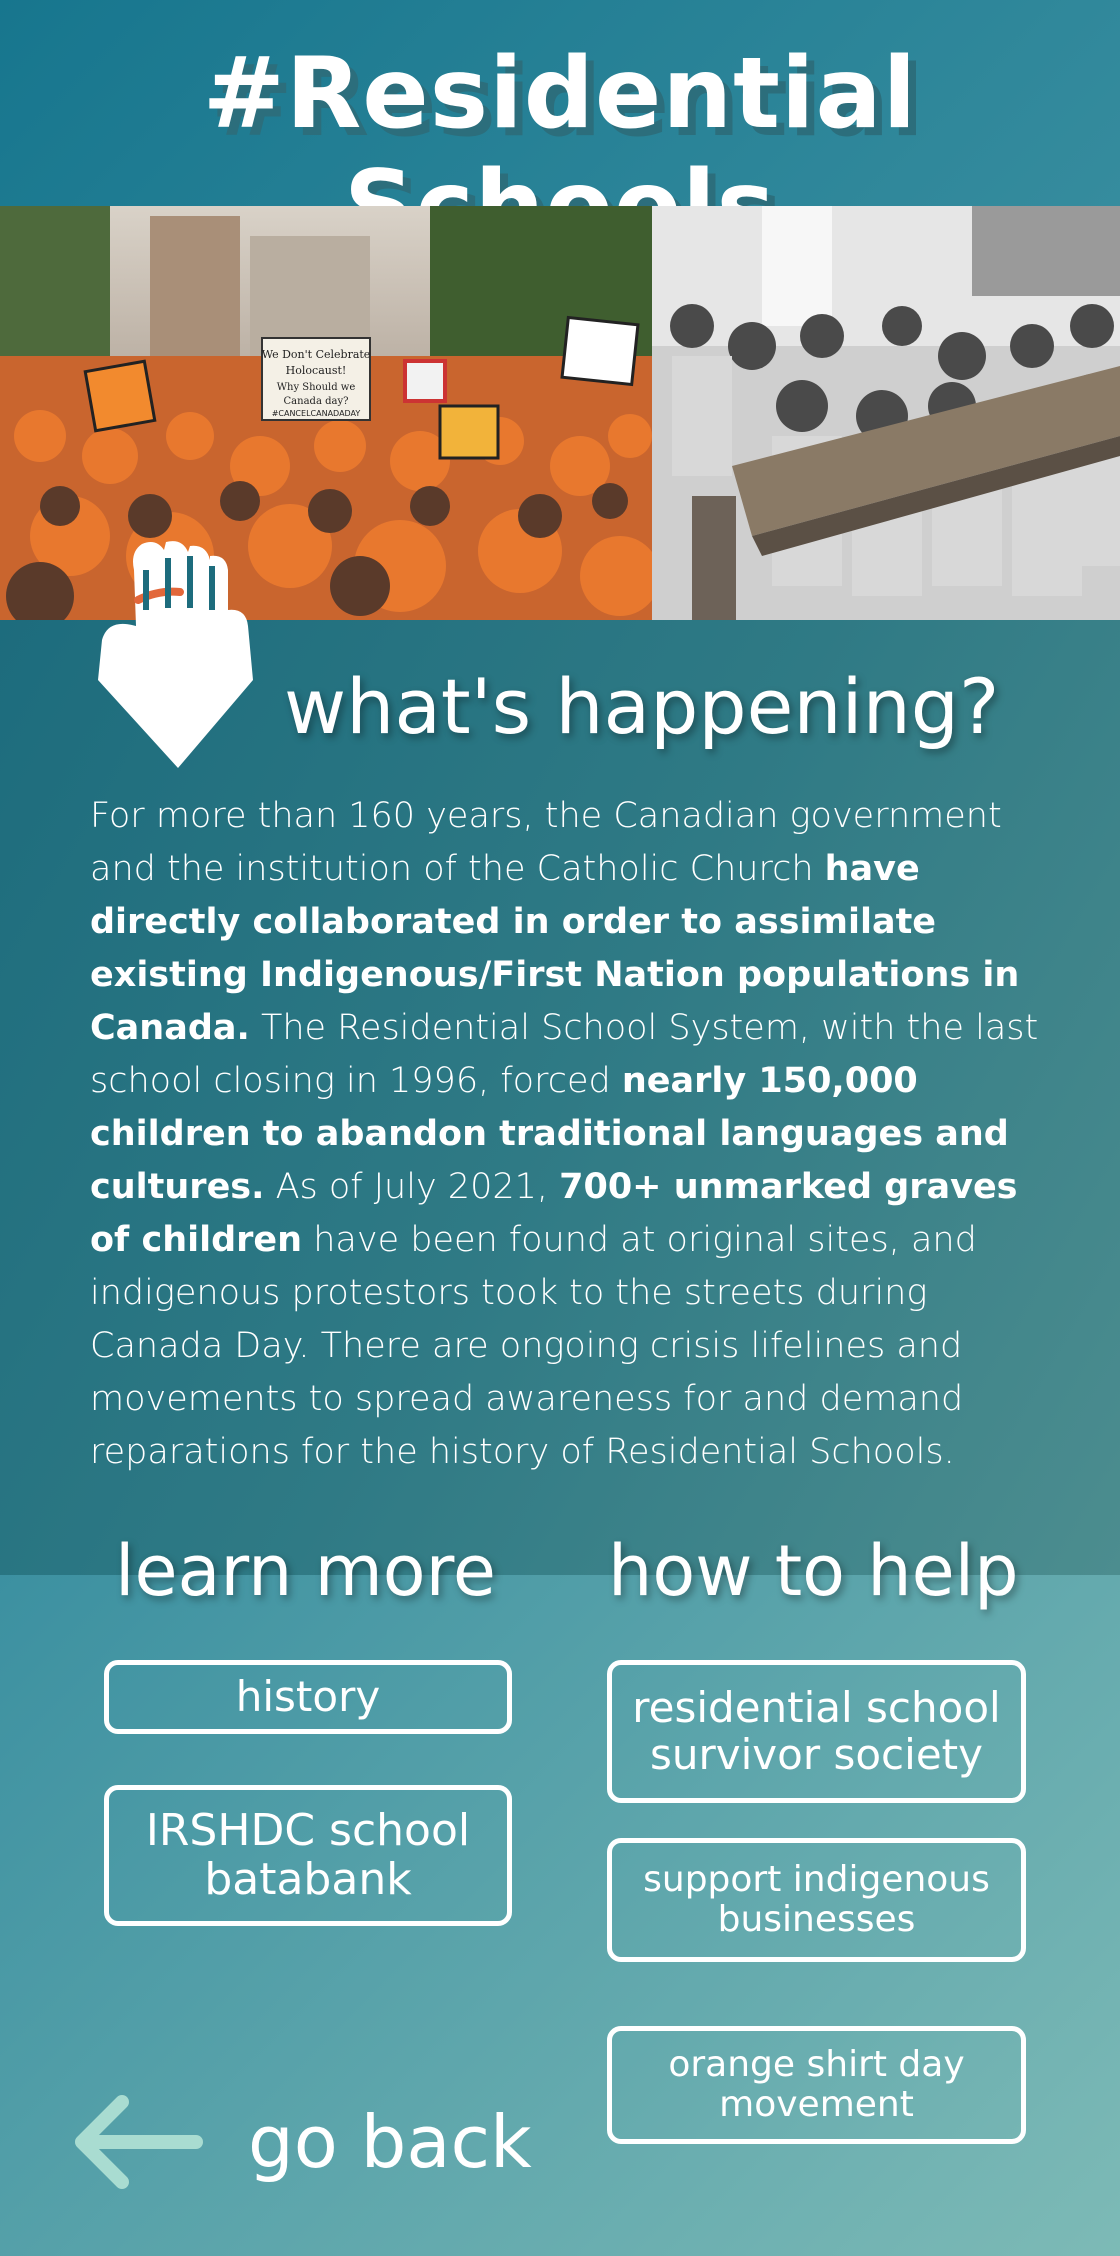  What do you see at coordinates (316, 370) in the screenshot?
I see `svg-text: Holocaust!` at bounding box center [316, 370].